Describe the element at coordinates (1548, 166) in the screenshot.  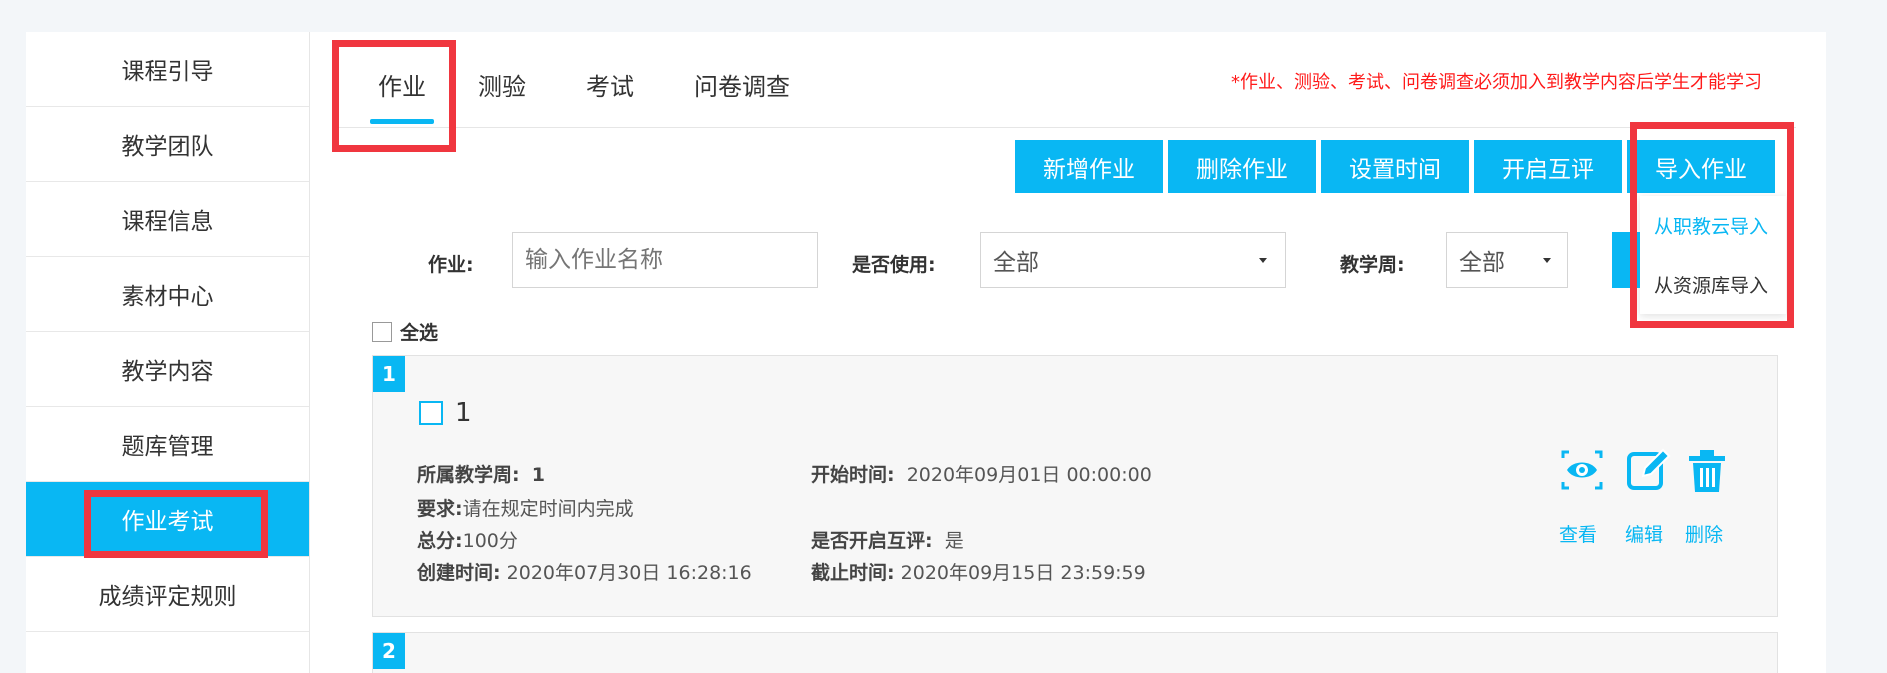
I see `peer-review-button: 开启互评` at that location.